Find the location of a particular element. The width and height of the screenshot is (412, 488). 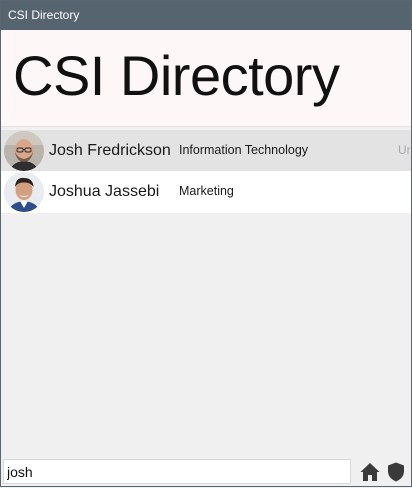

list-item: Joshua Jassebi Marketing is located at coordinates (206, 192).